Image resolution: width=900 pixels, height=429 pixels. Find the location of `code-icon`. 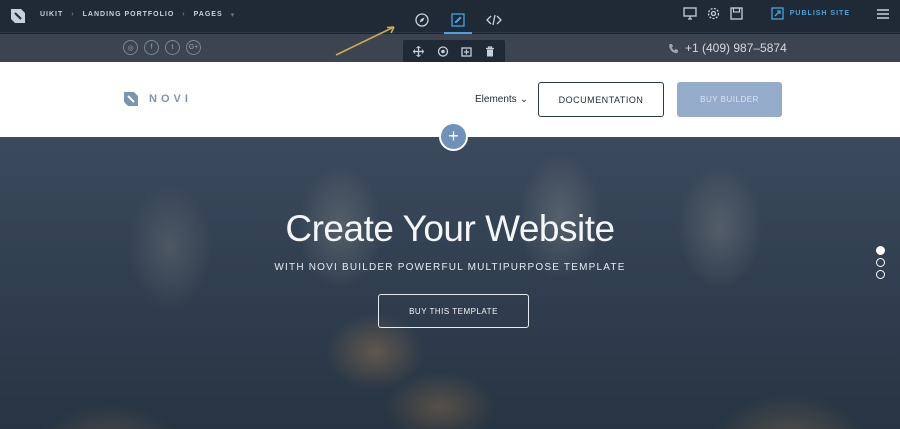

code-icon is located at coordinates (494, 19).